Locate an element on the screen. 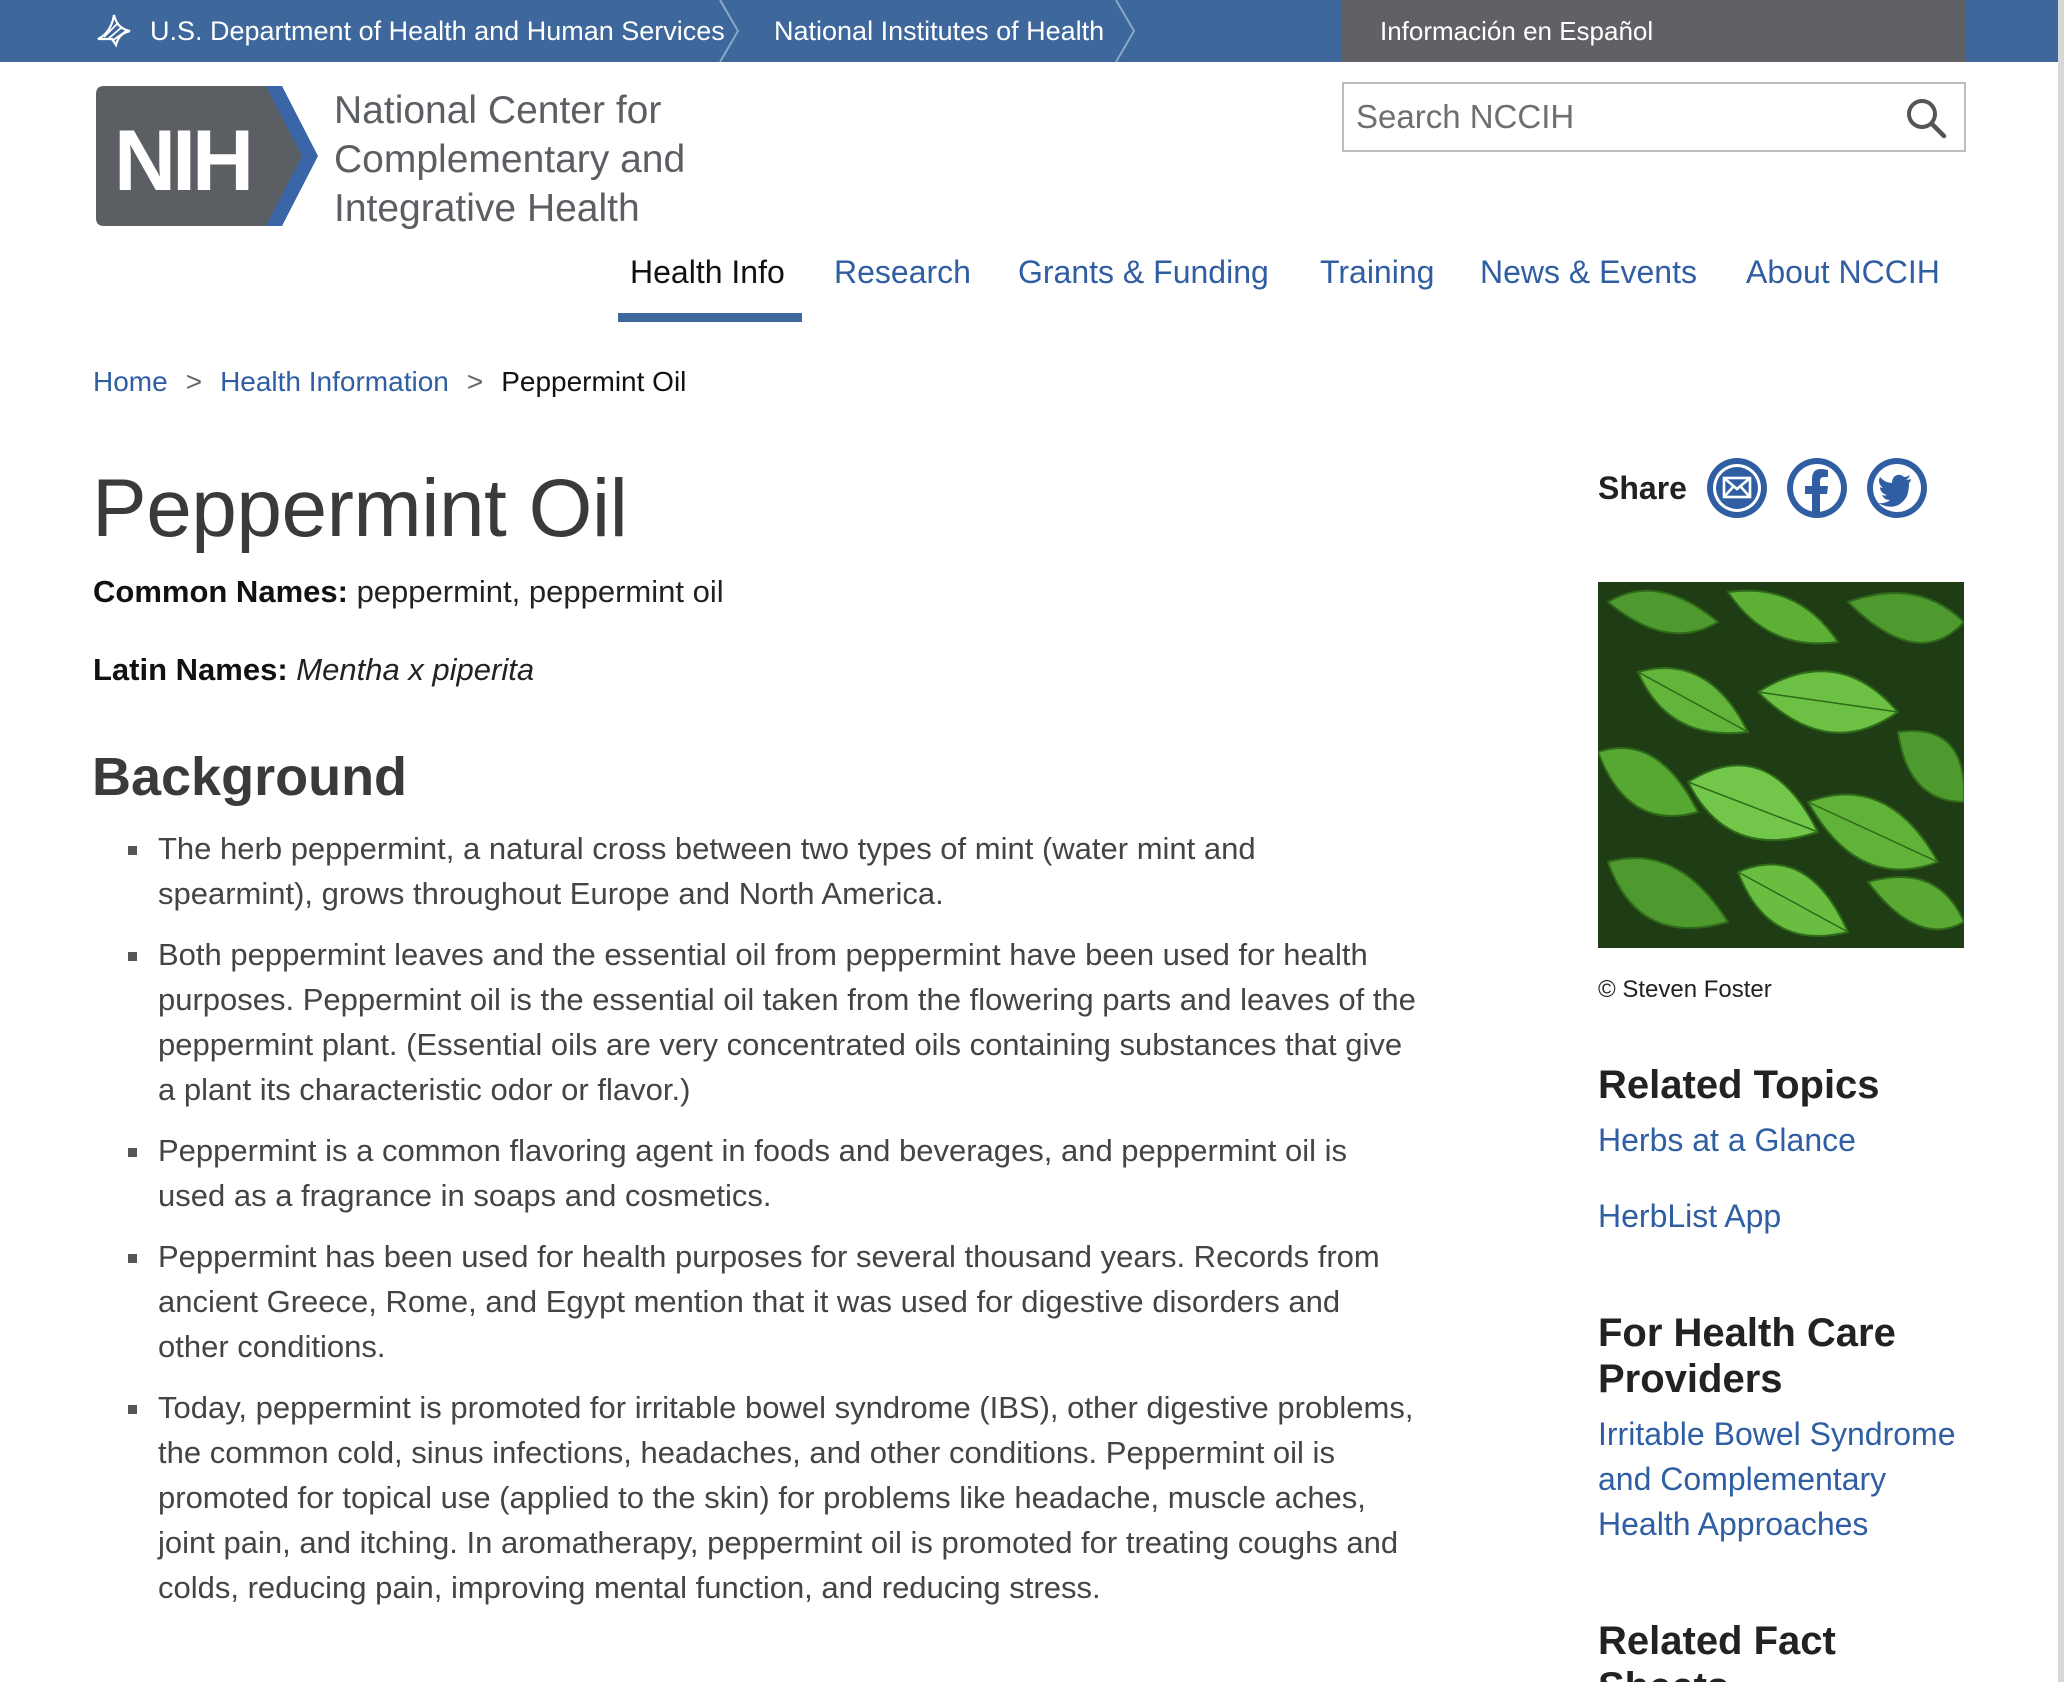 The image size is (2064, 1682). logo-text: NIH is located at coordinates (182, 161).